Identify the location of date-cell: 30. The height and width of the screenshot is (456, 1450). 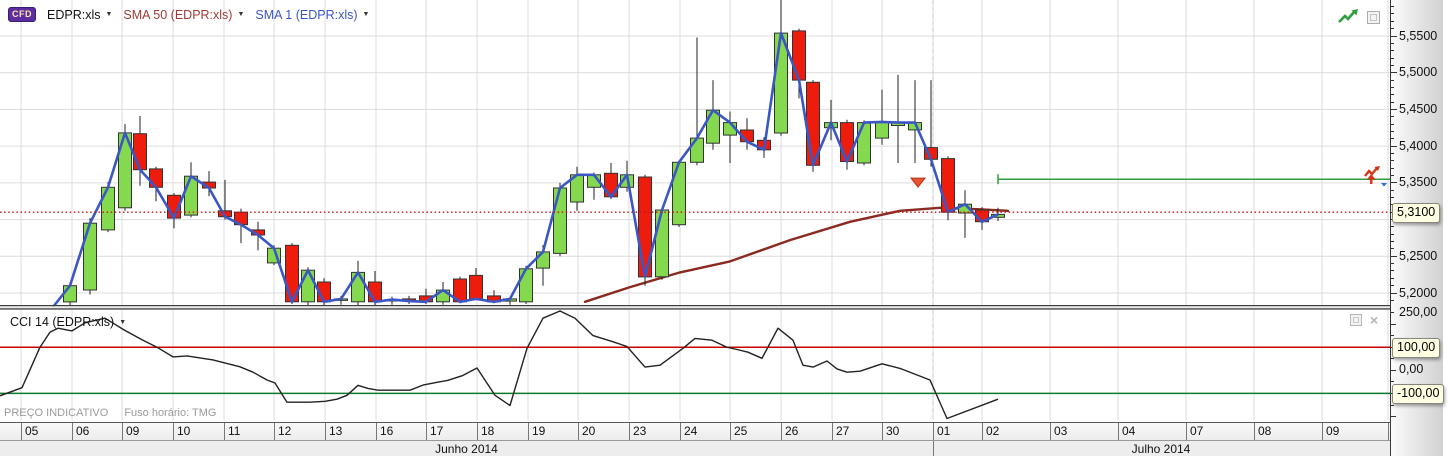
(907, 431).